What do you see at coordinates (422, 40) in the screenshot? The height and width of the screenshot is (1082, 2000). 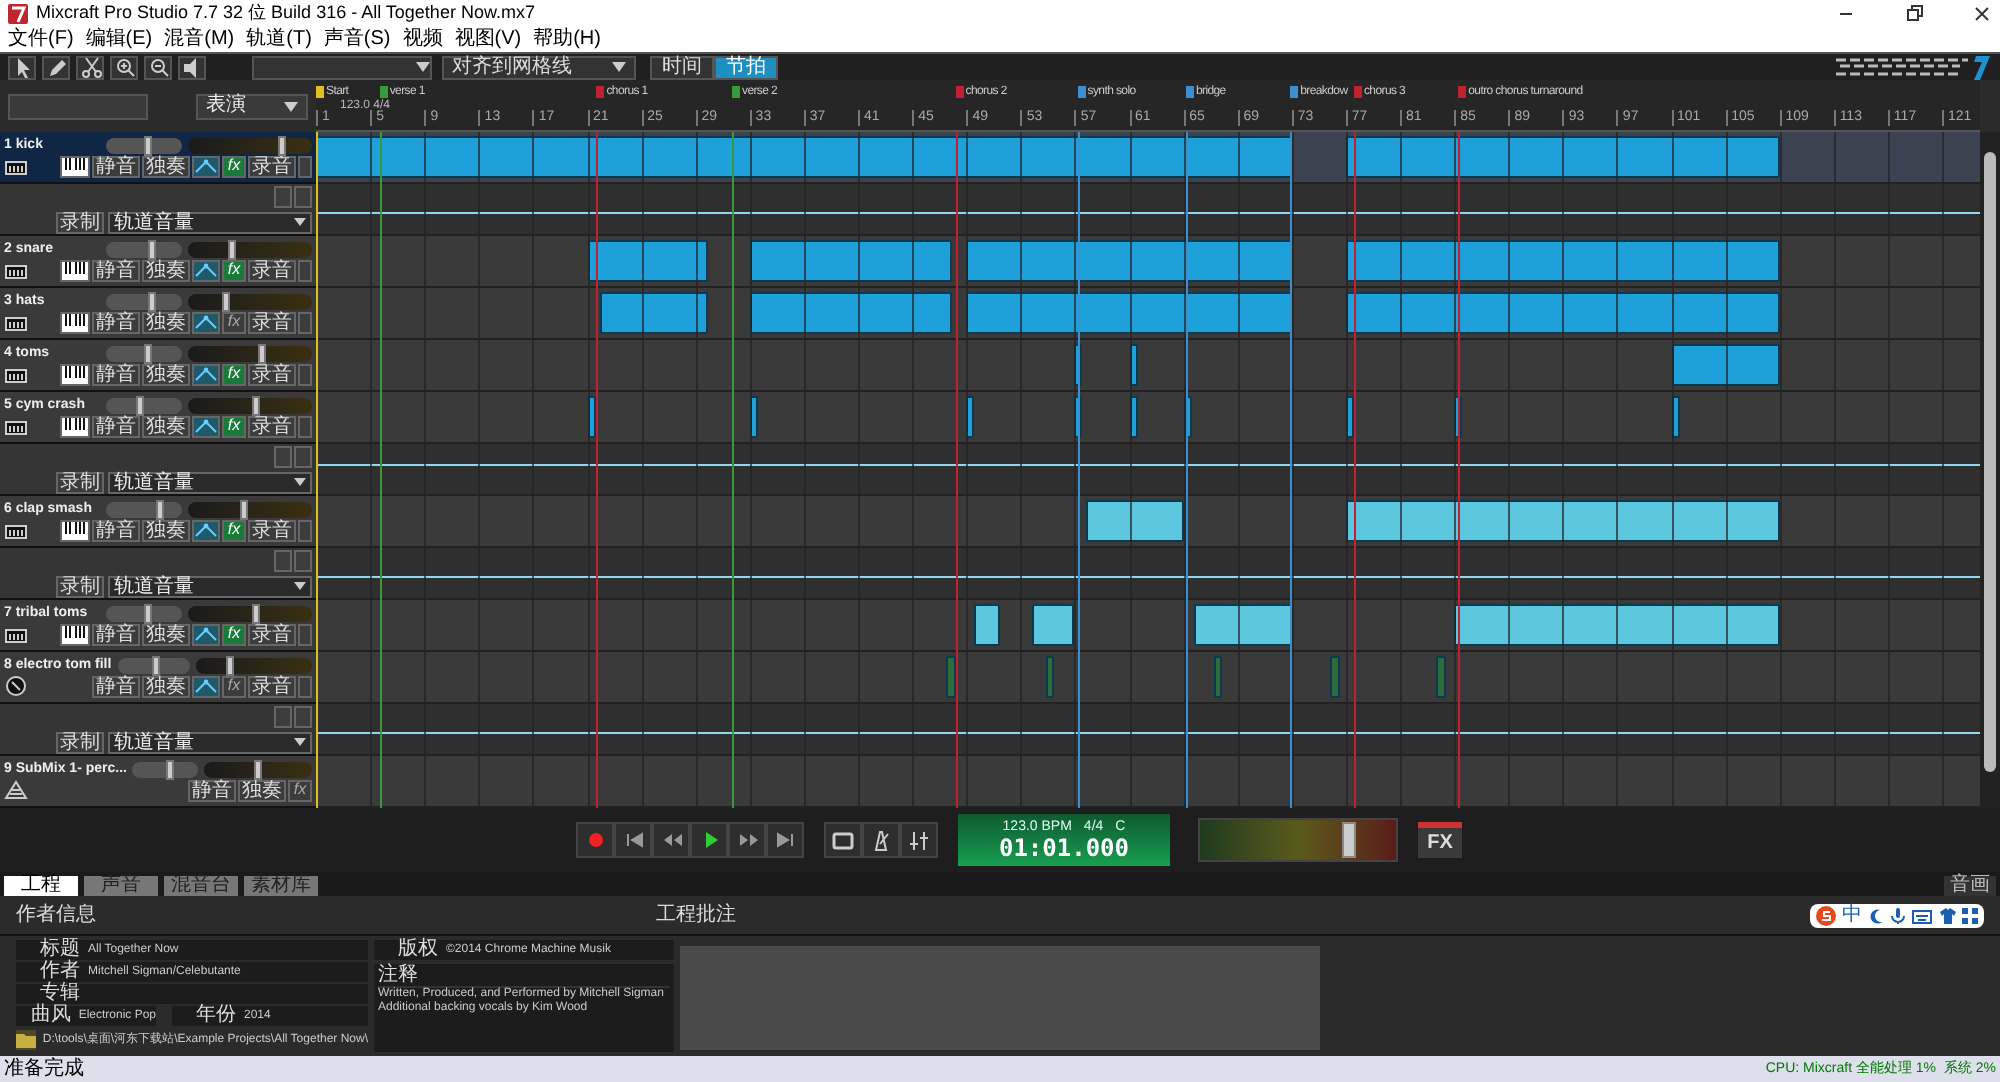 I see `menu-item: 视频` at bounding box center [422, 40].